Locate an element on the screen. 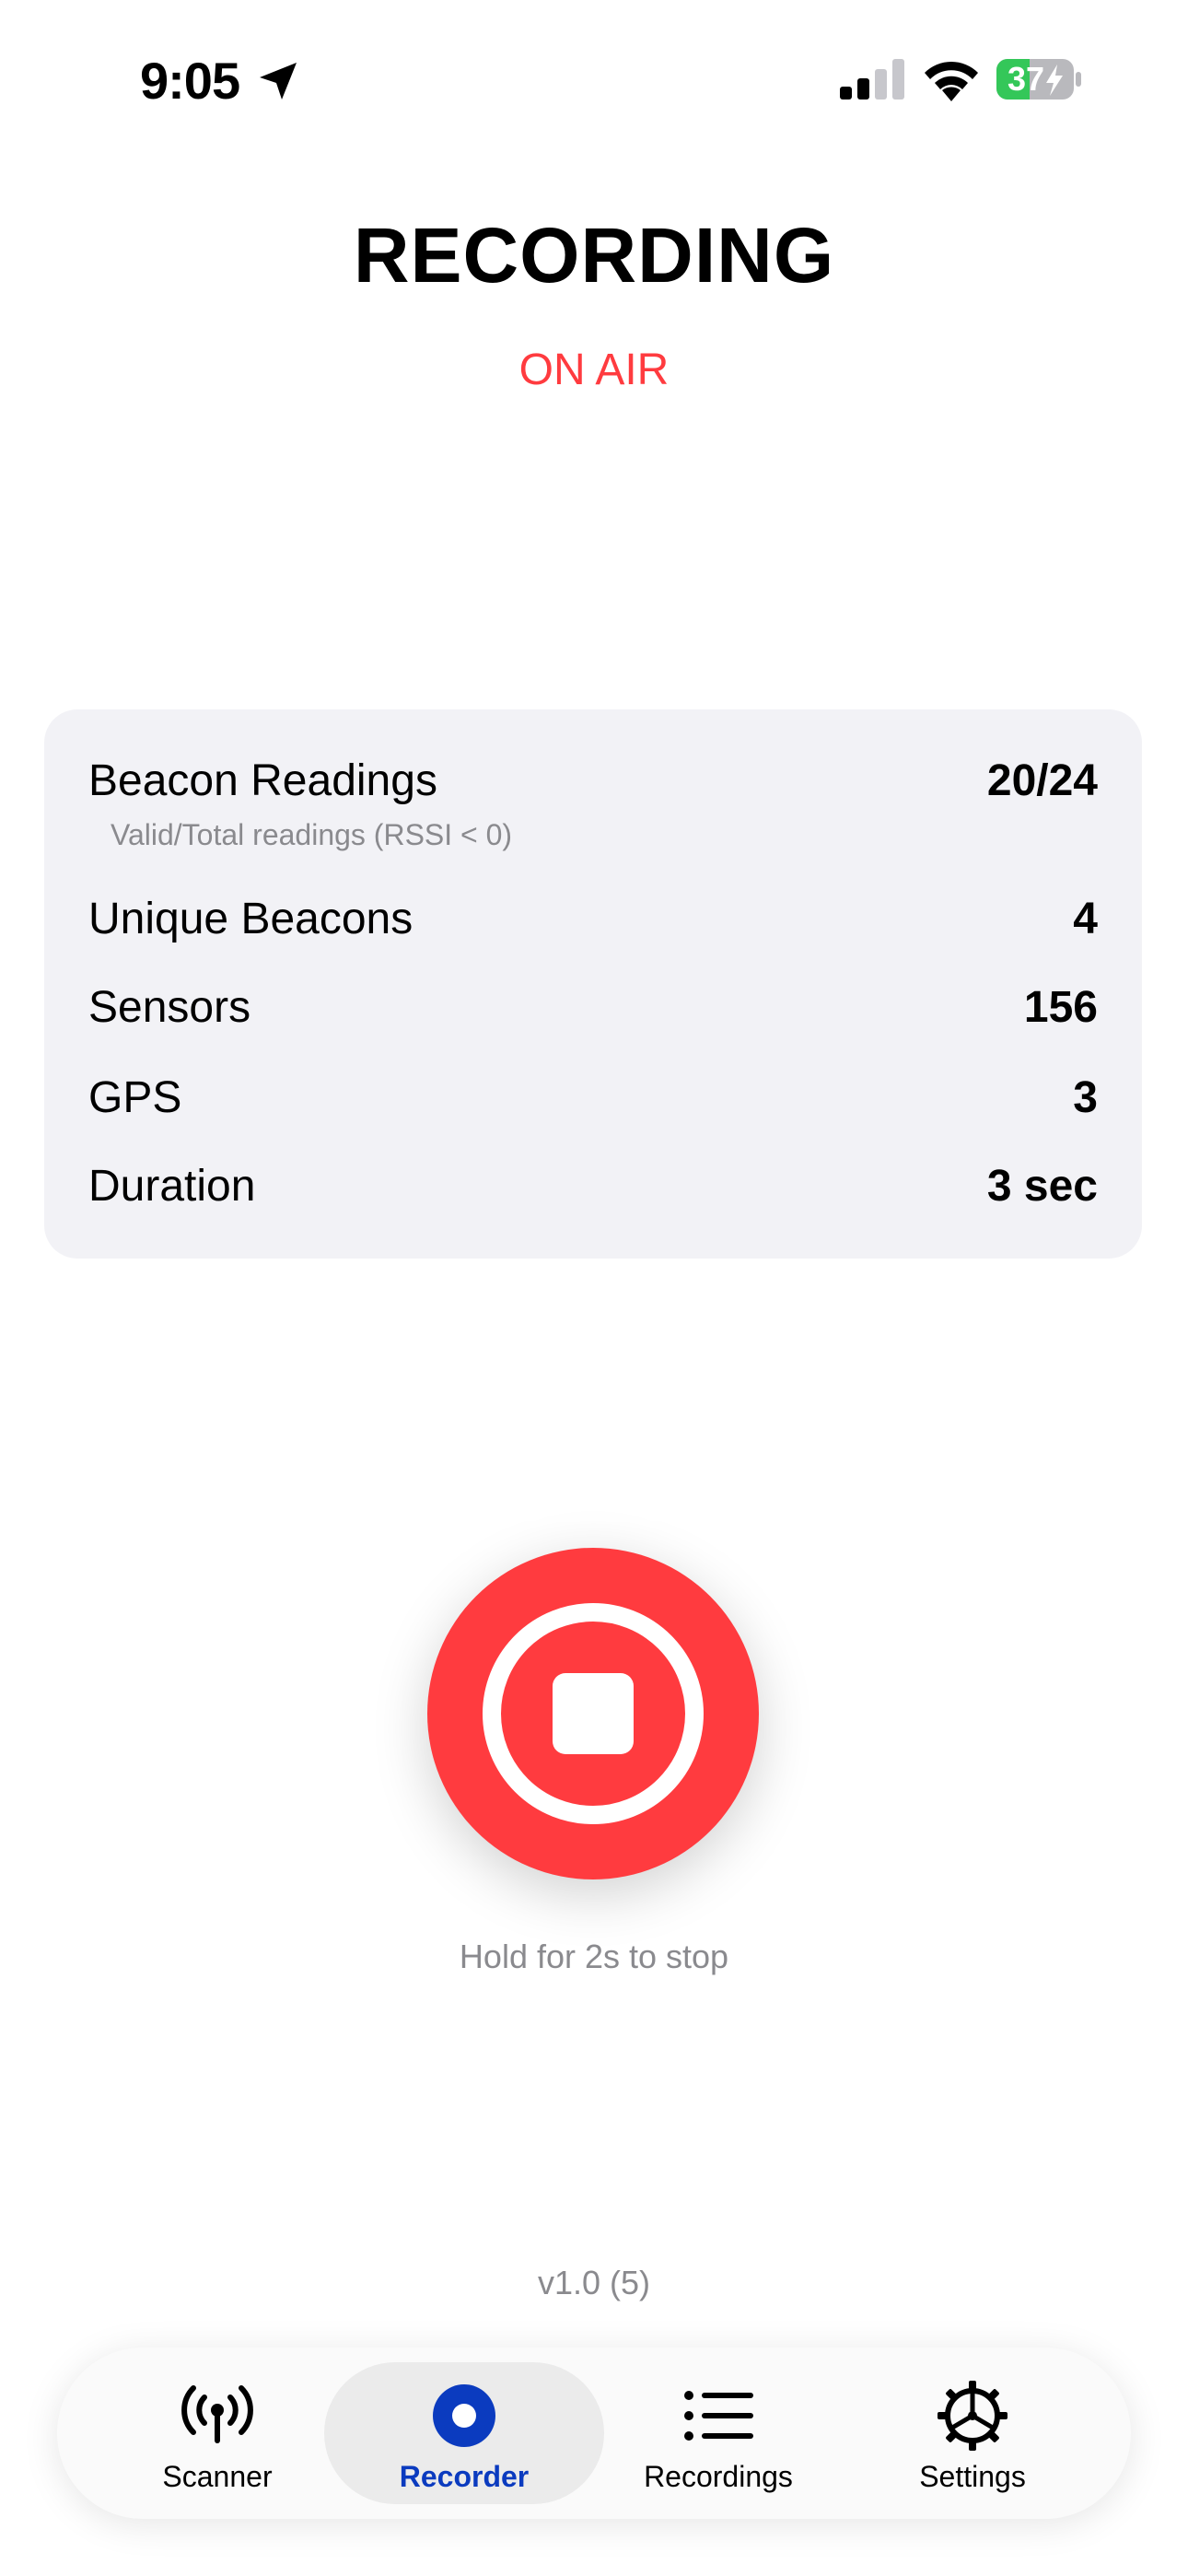 The height and width of the screenshot is (2576, 1188). stop-icon is located at coordinates (593, 1713).